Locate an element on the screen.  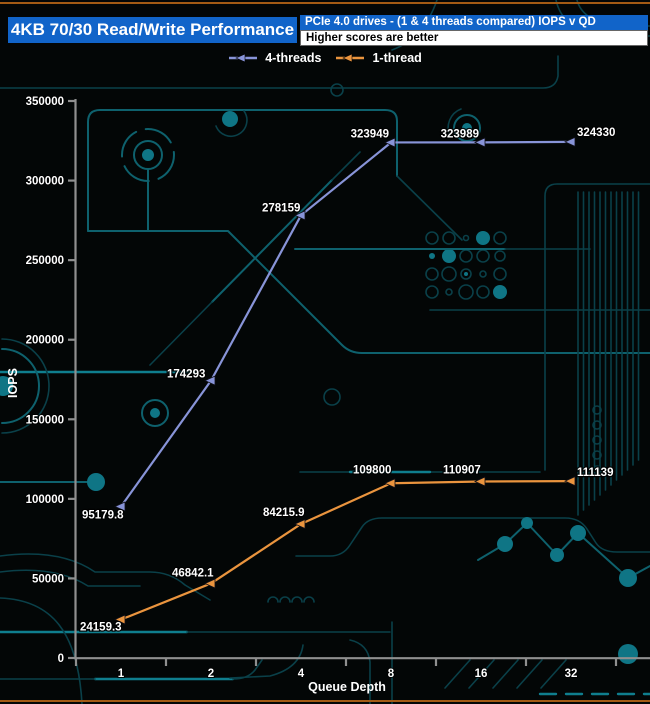
y-tick-label: 50000 is located at coordinates (48, 579).